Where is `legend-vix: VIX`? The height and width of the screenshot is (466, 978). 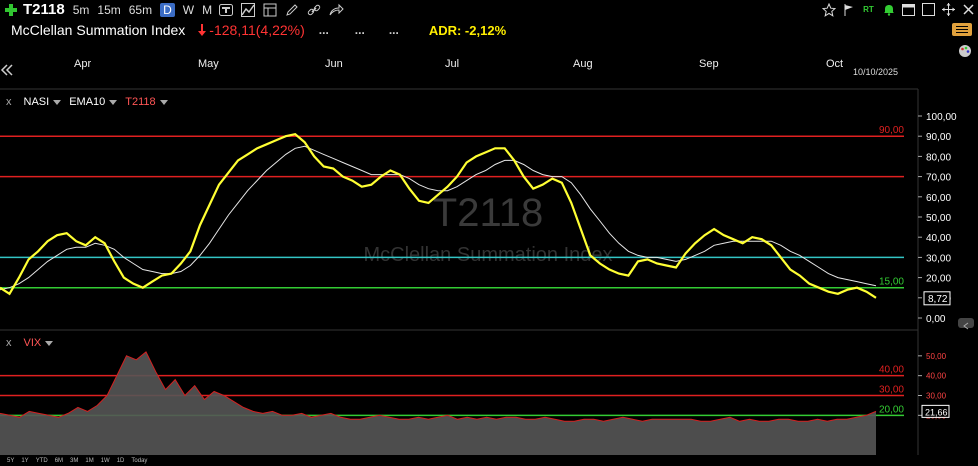 legend-vix: VIX is located at coordinates (33, 343).